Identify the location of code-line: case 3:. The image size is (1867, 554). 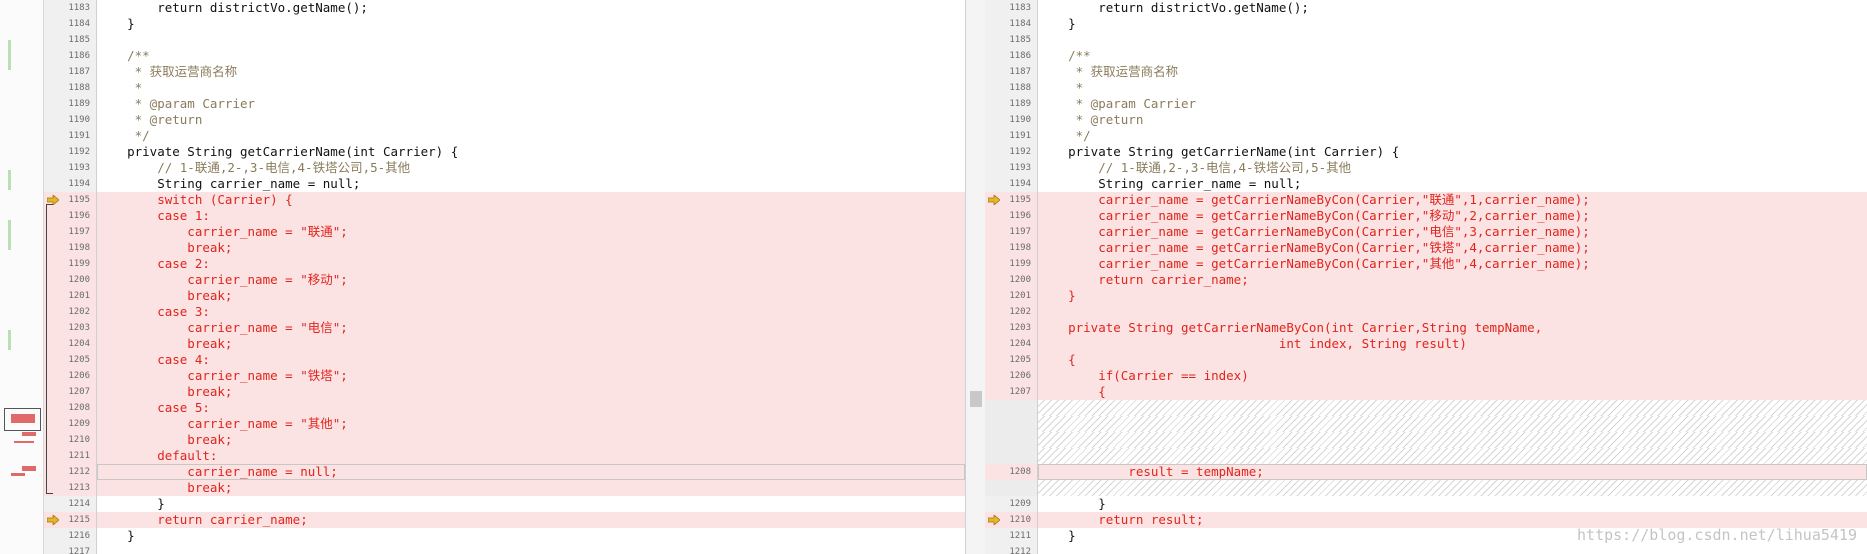
(531, 312).